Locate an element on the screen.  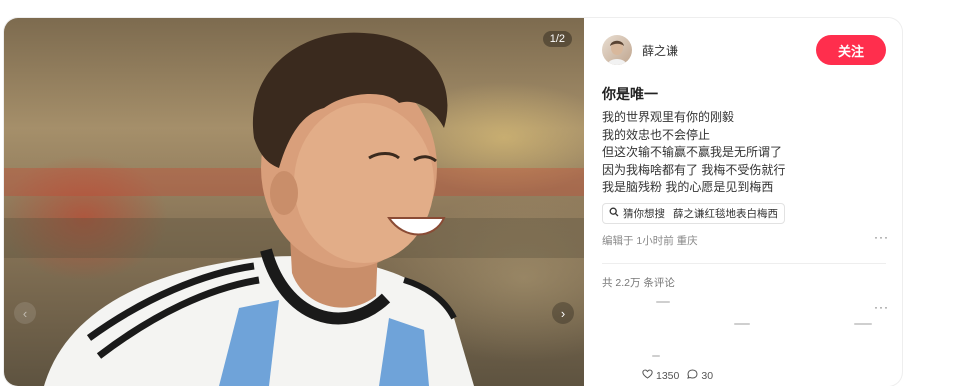
note-title: 你是唯一 is located at coordinates (630, 94).